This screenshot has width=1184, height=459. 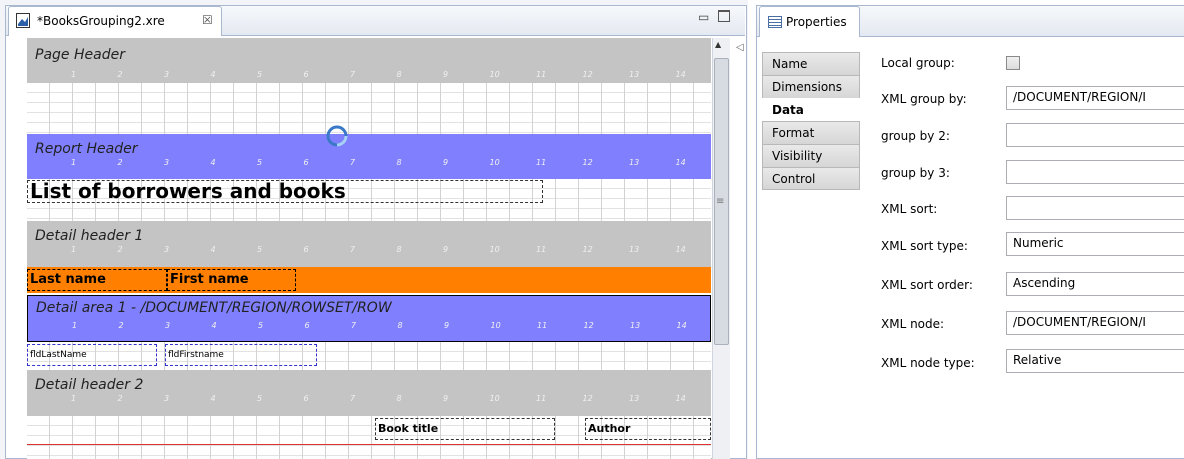 What do you see at coordinates (587, 74) in the screenshot?
I see `ruler-number: 12` at bounding box center [587, 74].